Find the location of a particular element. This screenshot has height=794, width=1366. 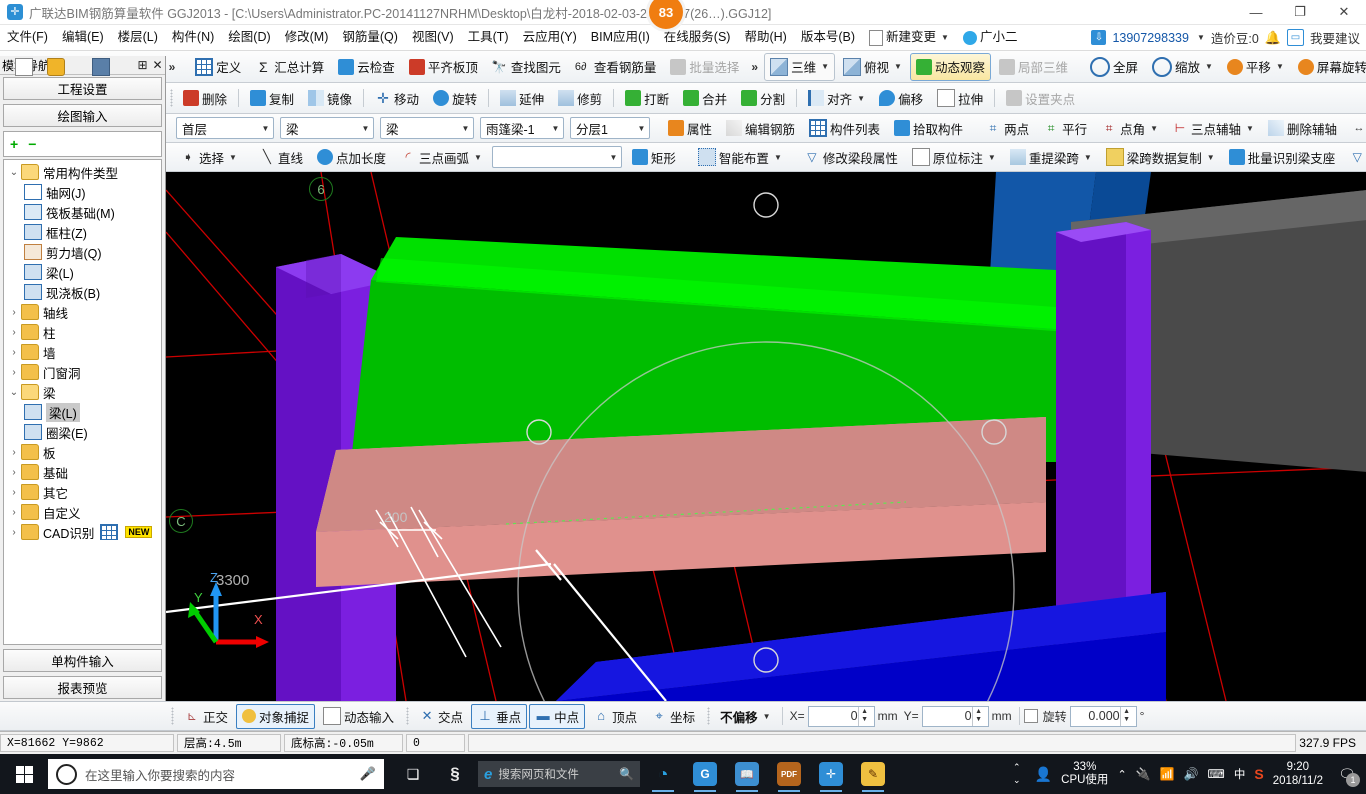

wifi-icon: 📶 is located at coordinates (1167, 774).